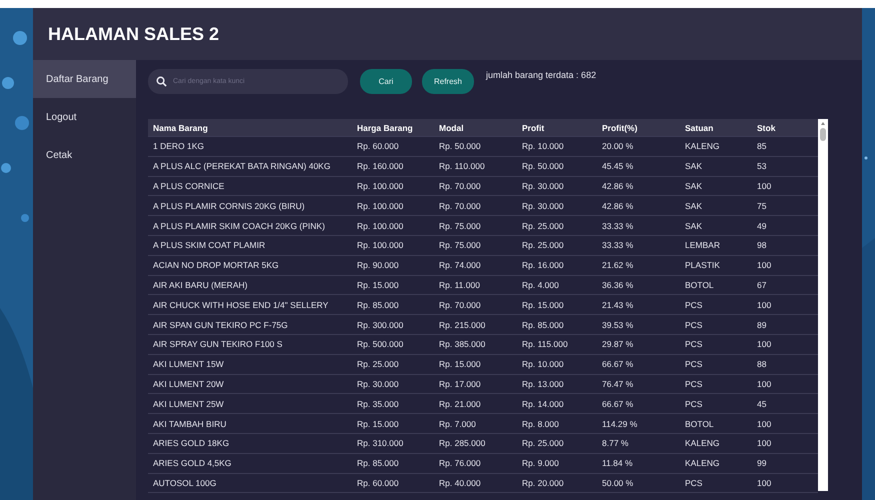 This screenshot has height=500, width=875. What do you see at coordinates (378, 404) in the screenshot?
I see `table-cell-text: Rp. 35.000` at bounding box center [378, 404].